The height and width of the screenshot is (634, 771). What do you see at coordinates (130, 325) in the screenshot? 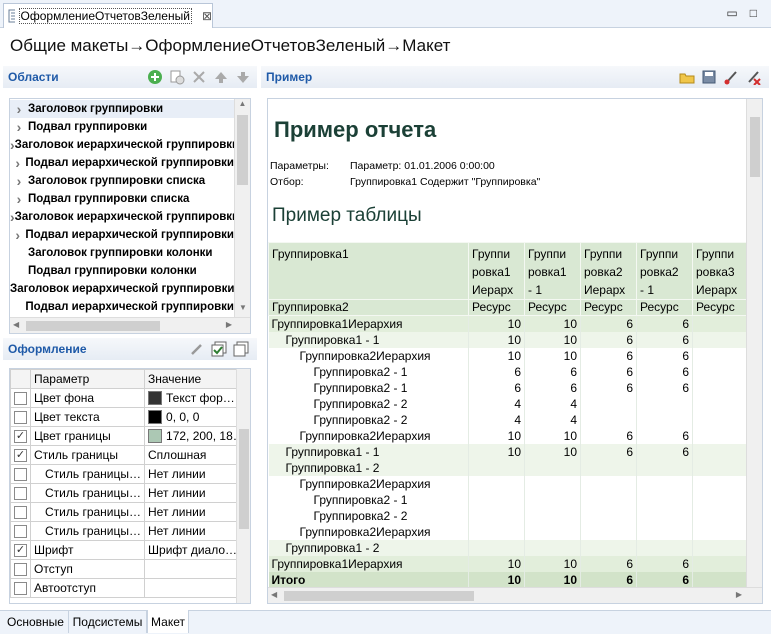
I see `areas-hscroll: ◀ ▶` at bounding box center [130, 325].